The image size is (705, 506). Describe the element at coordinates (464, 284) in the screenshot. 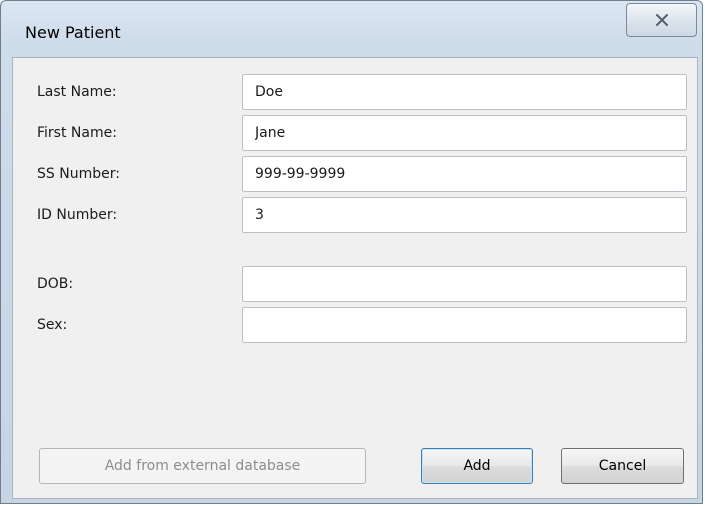

I see `dob-field` at that location.